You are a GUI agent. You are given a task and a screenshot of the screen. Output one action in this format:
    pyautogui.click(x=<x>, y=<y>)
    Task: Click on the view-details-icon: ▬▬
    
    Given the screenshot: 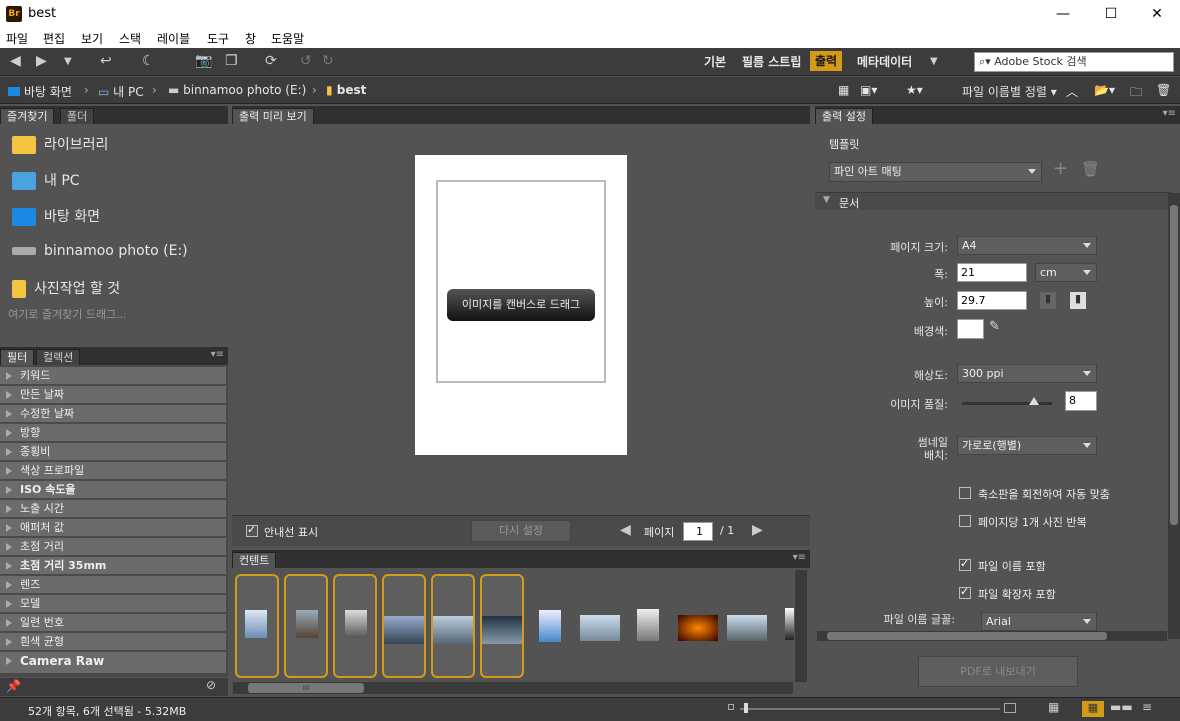 What is the action you would take?
    pyautogui.click(x=1121, y=707)
    